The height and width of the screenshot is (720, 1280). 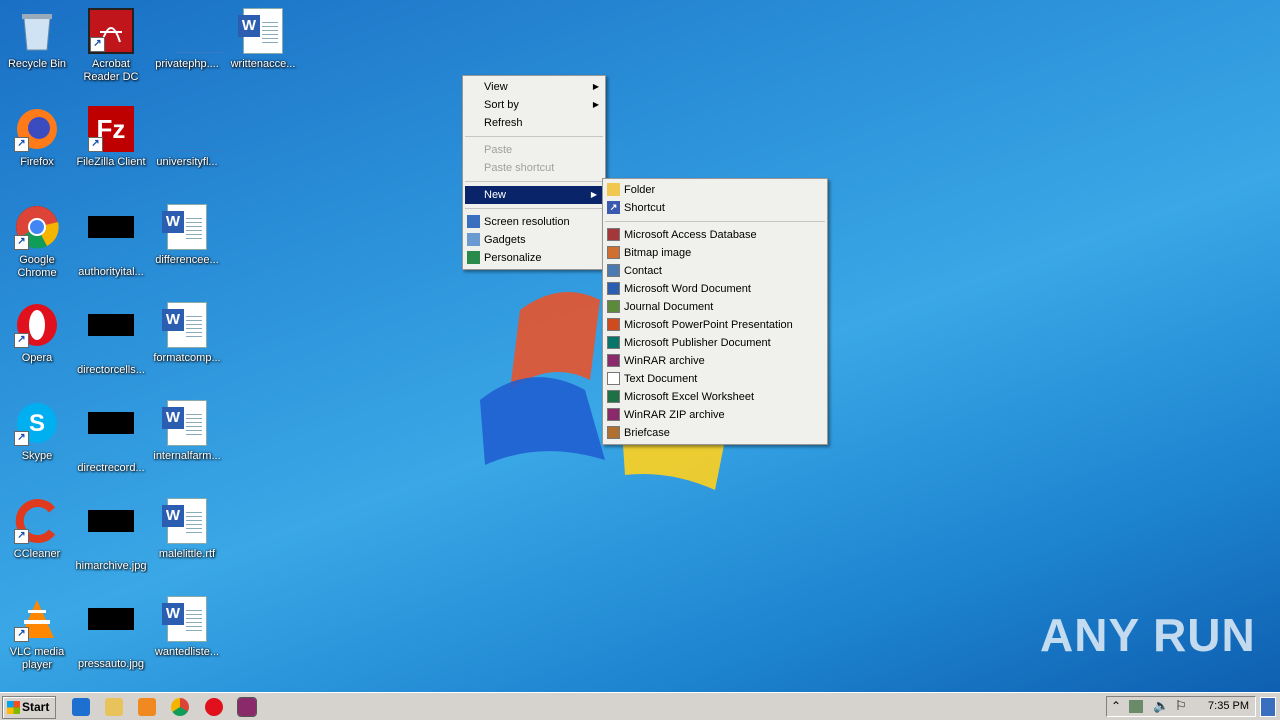 What do you see at coordinates (36, 707) in the screenshot?
I see `start-label: Start` at bounding box center [36, 707].